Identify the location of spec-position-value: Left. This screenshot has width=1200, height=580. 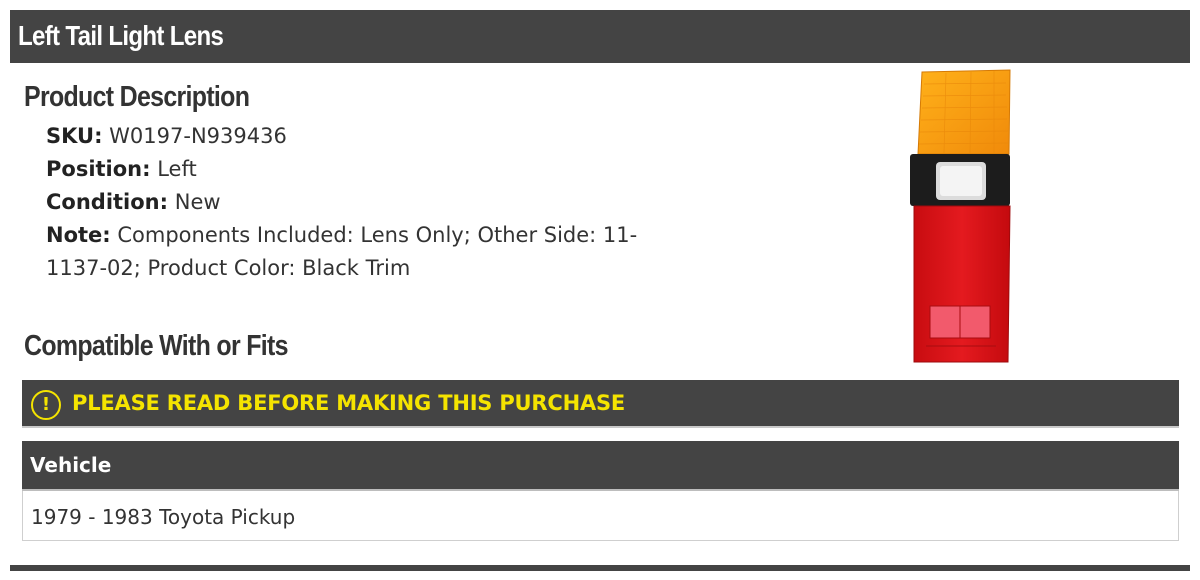
(177, 169).